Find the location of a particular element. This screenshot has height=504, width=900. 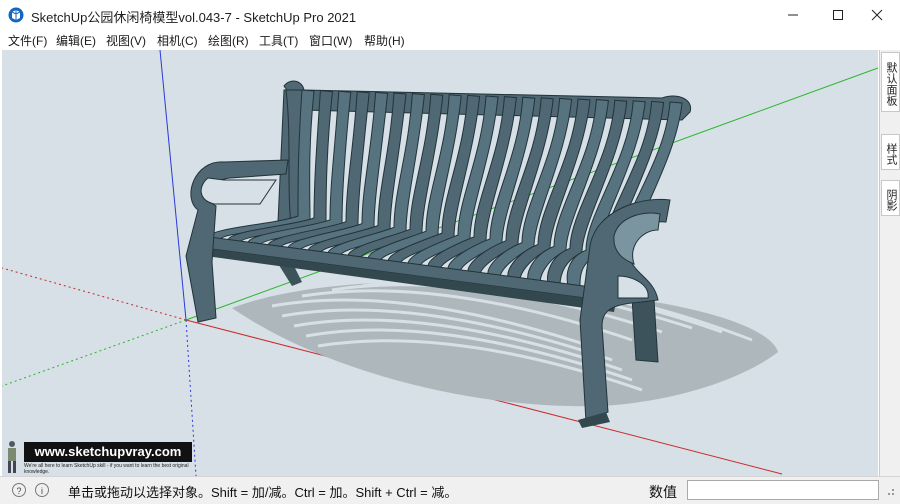

minimize-icon is located at coordinates (793, 15).